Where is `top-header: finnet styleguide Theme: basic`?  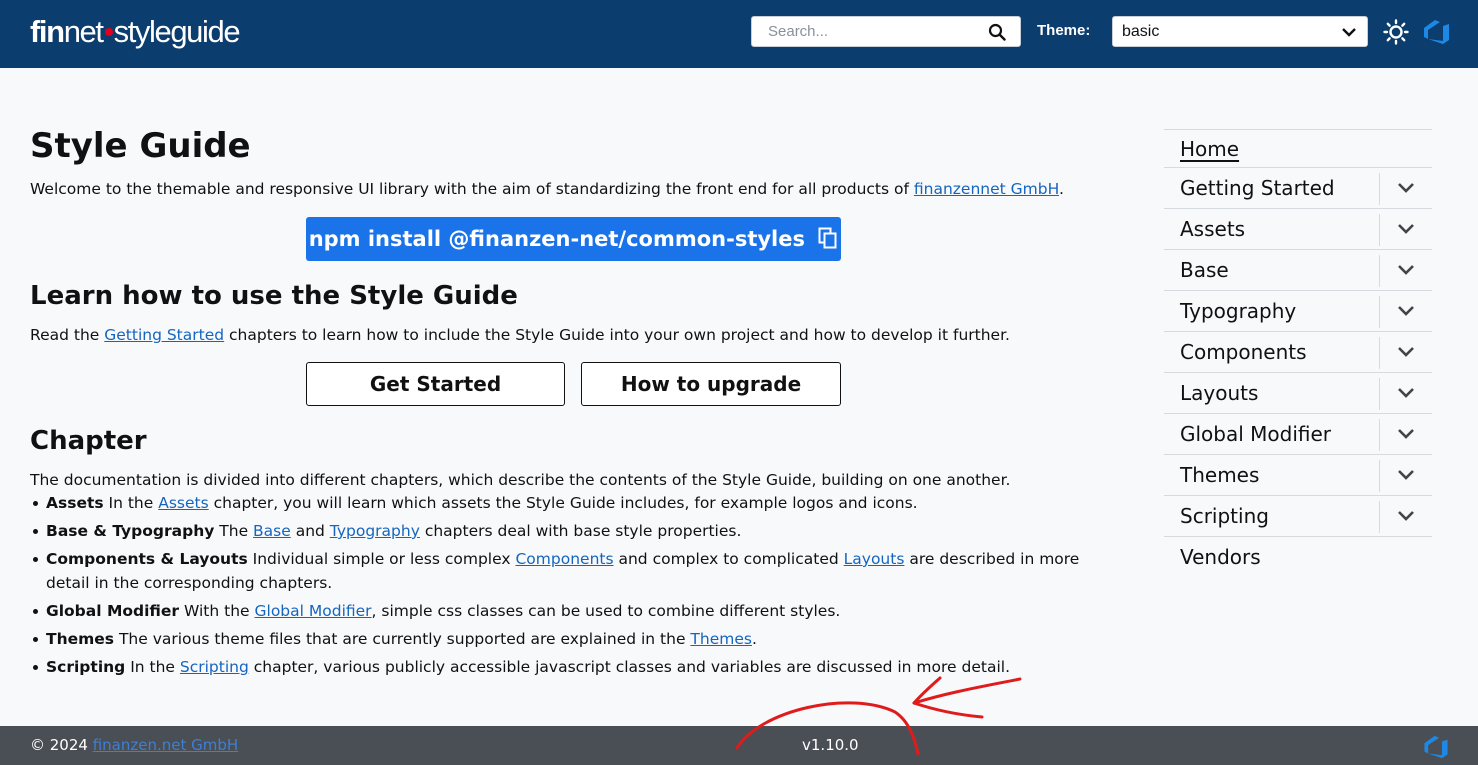 top-header: finnet styleguide Theme: basic is located at coordinates (739, 34).